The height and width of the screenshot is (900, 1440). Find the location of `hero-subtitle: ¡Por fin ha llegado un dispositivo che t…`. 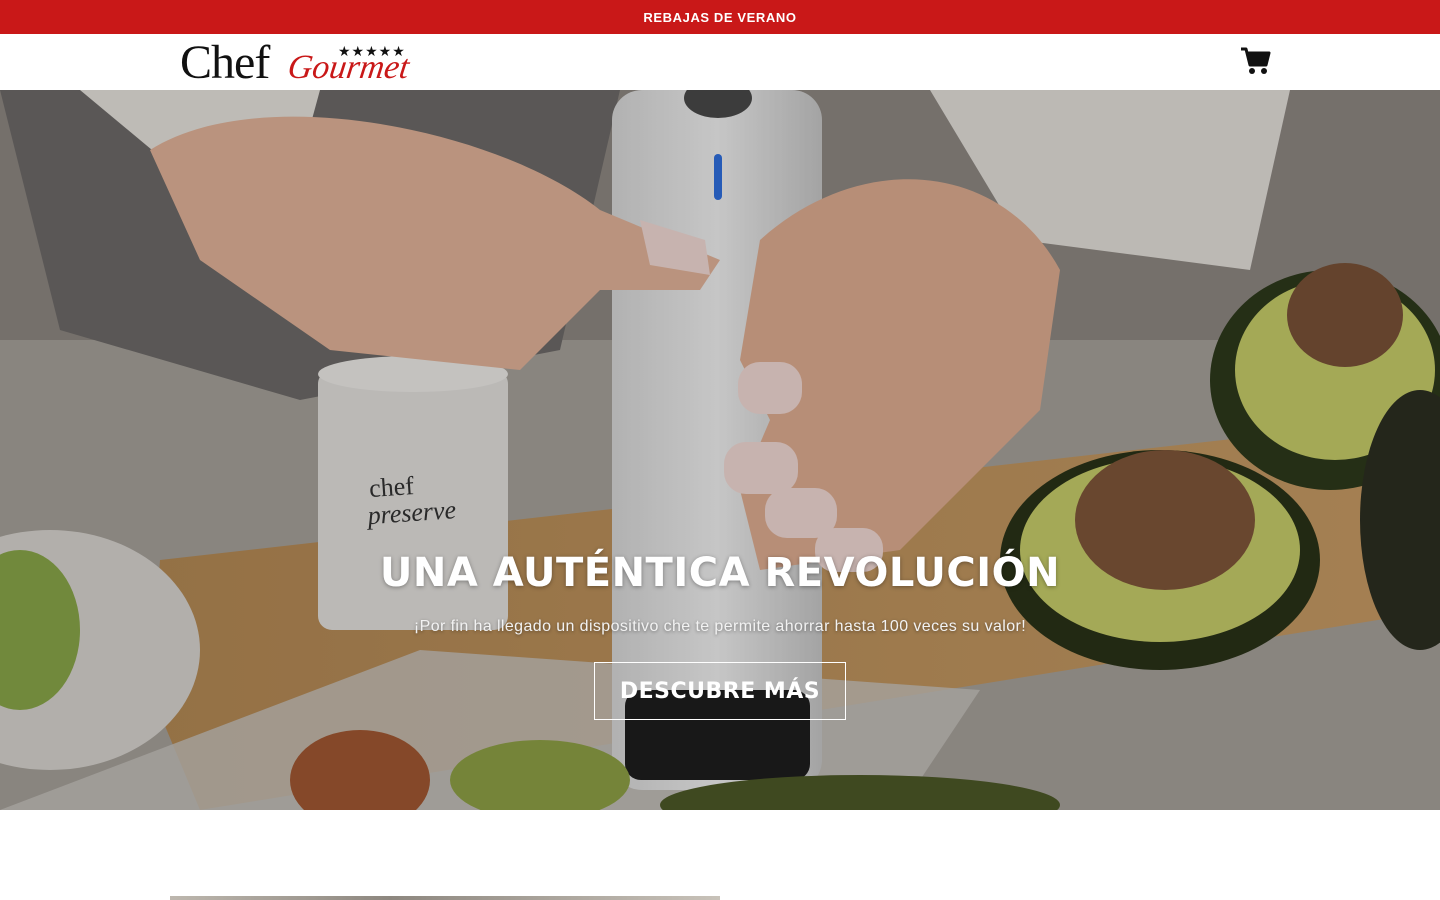

hero-subtitle: ¡Por fin ha llegado un dispositivo che t… is located at coordinates (720, 626).